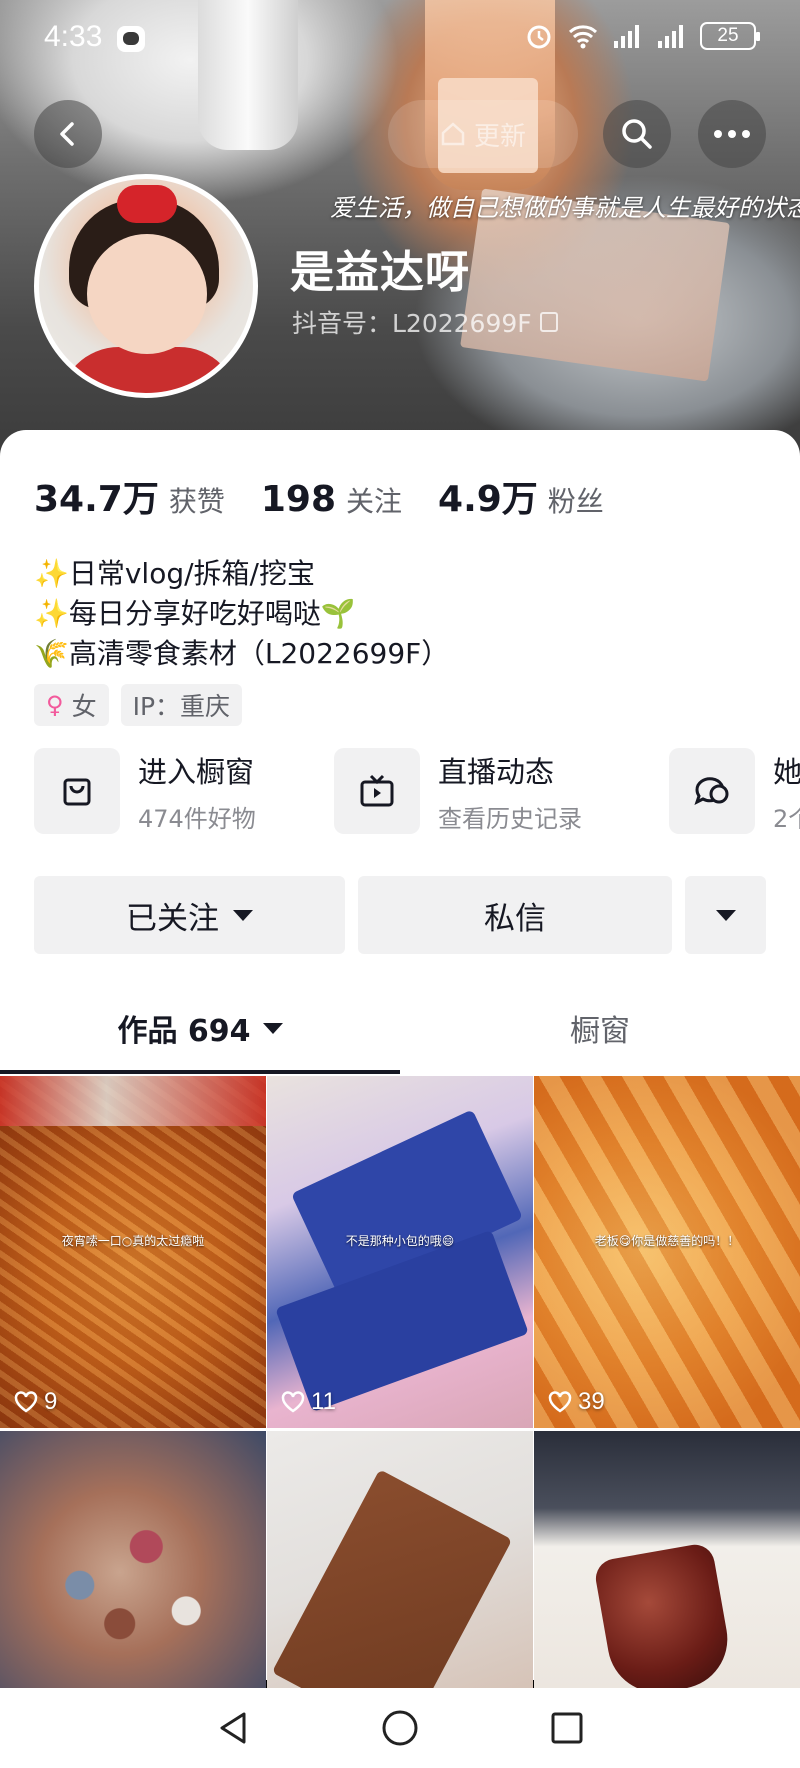 This screenshot has height=1768, width=800. I want to click on system-home-button, so click(400, 1728).